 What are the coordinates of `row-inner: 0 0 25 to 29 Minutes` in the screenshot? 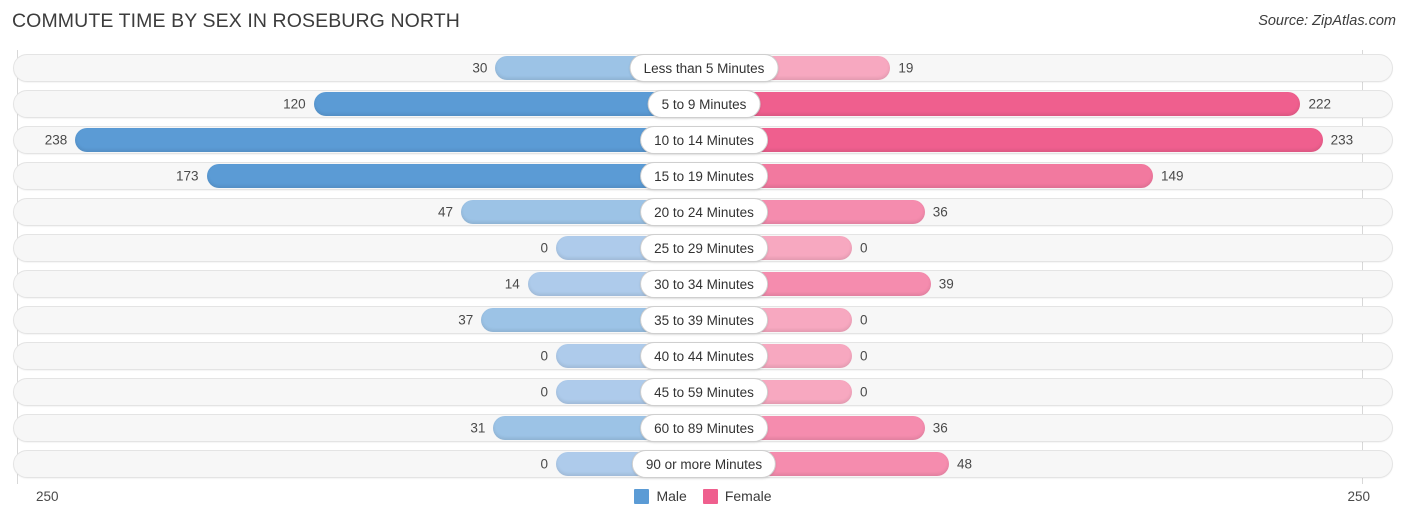 It's located at (703, 248).